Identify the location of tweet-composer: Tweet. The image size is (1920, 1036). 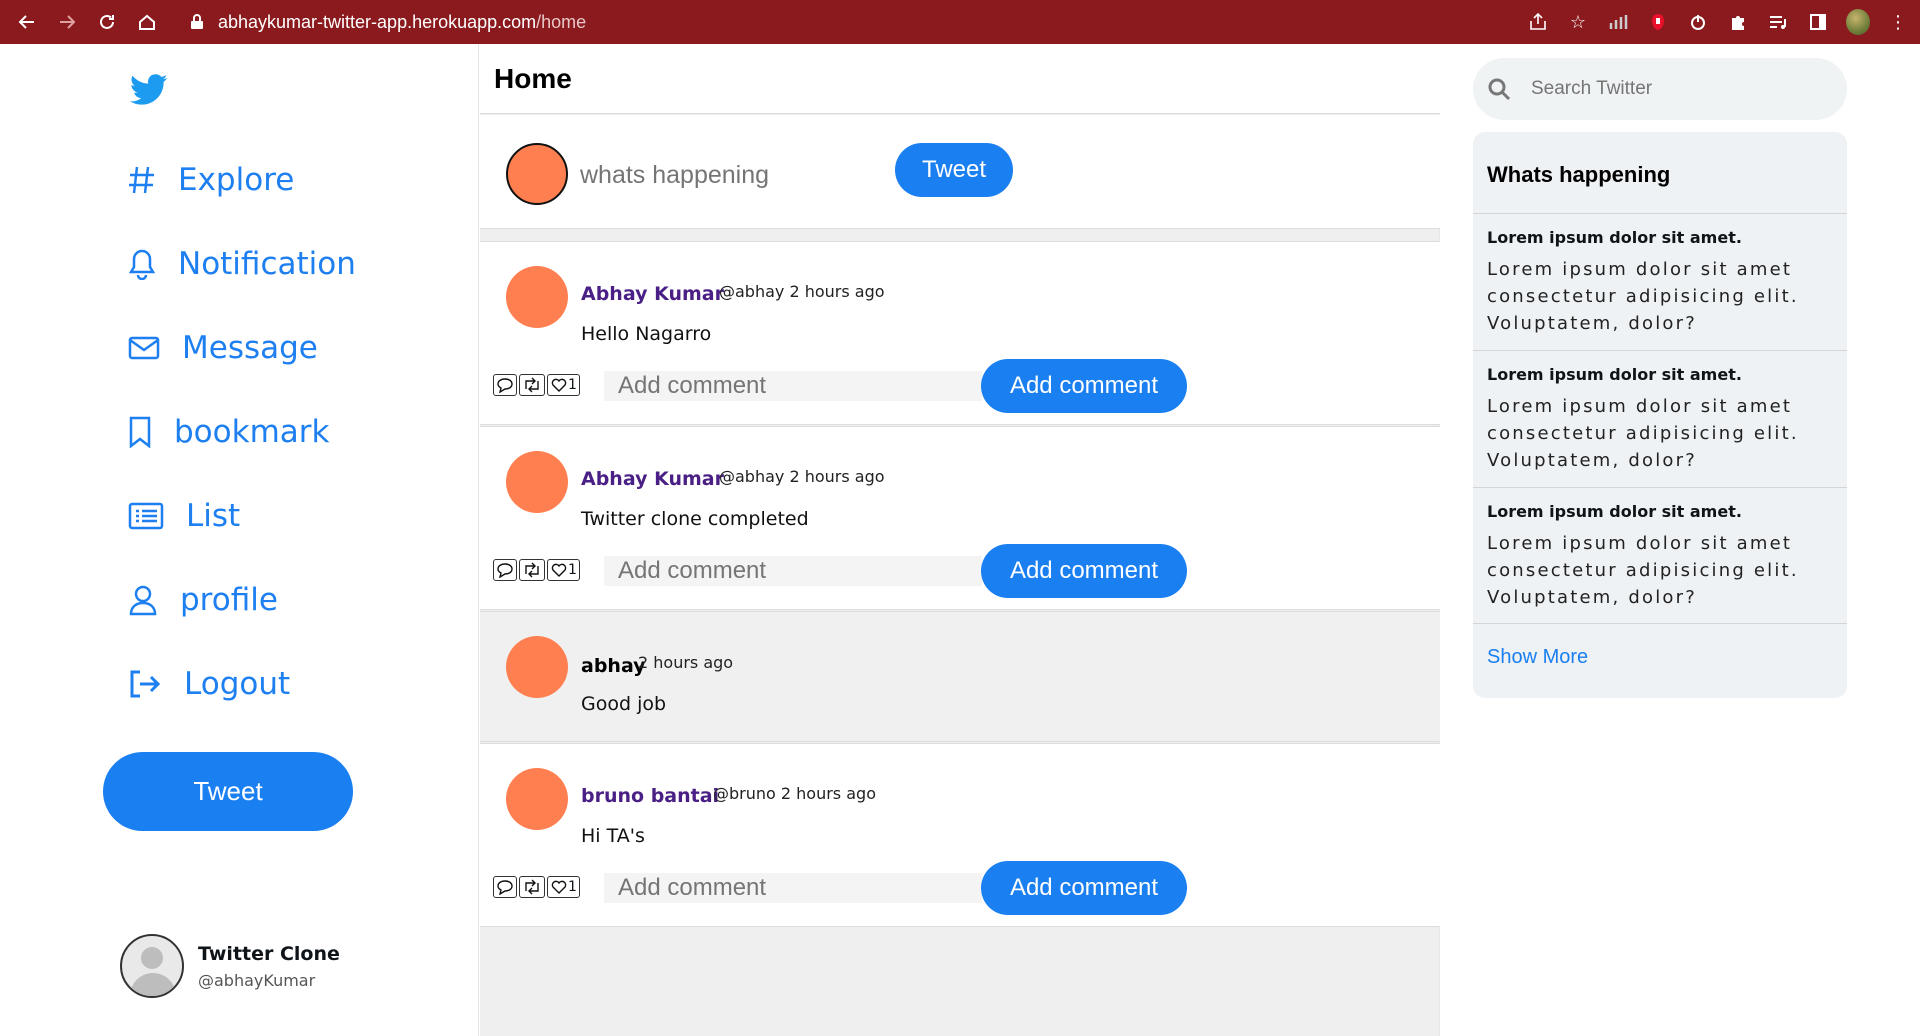
(960, 172).